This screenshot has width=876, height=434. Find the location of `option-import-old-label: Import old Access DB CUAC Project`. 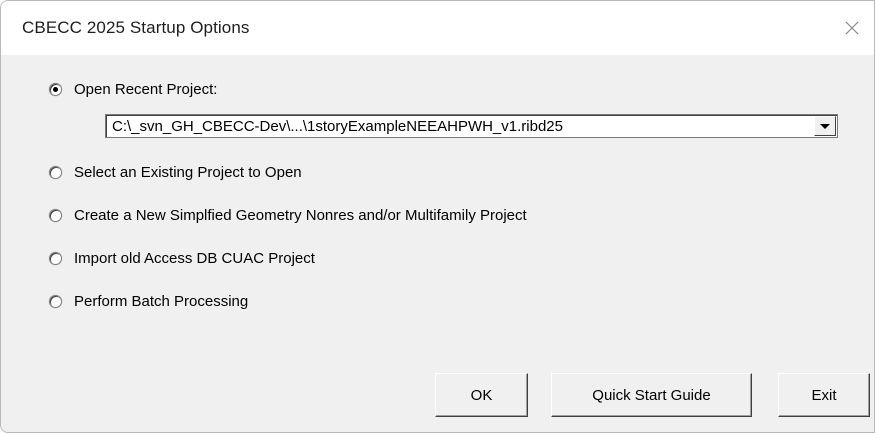

option-import-old-label: Import old Access DB CUAC Project is located at coordinates (194, 258).